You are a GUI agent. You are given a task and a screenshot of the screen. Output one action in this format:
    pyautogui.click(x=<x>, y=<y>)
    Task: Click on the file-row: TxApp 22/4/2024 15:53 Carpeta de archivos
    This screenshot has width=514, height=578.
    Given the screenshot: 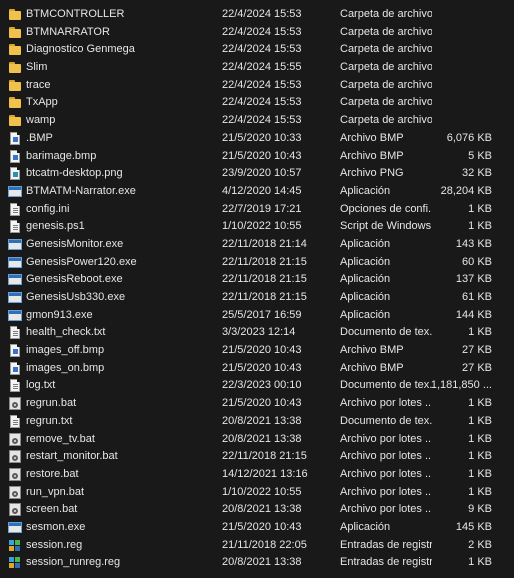 What is the action you would take?
    pyautogui.click(x=257, y=103)
    